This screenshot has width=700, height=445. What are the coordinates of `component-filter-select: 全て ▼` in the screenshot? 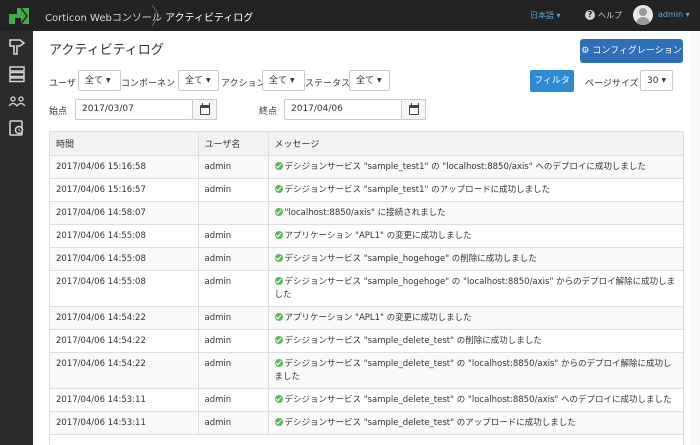 It's located at (198, 80).